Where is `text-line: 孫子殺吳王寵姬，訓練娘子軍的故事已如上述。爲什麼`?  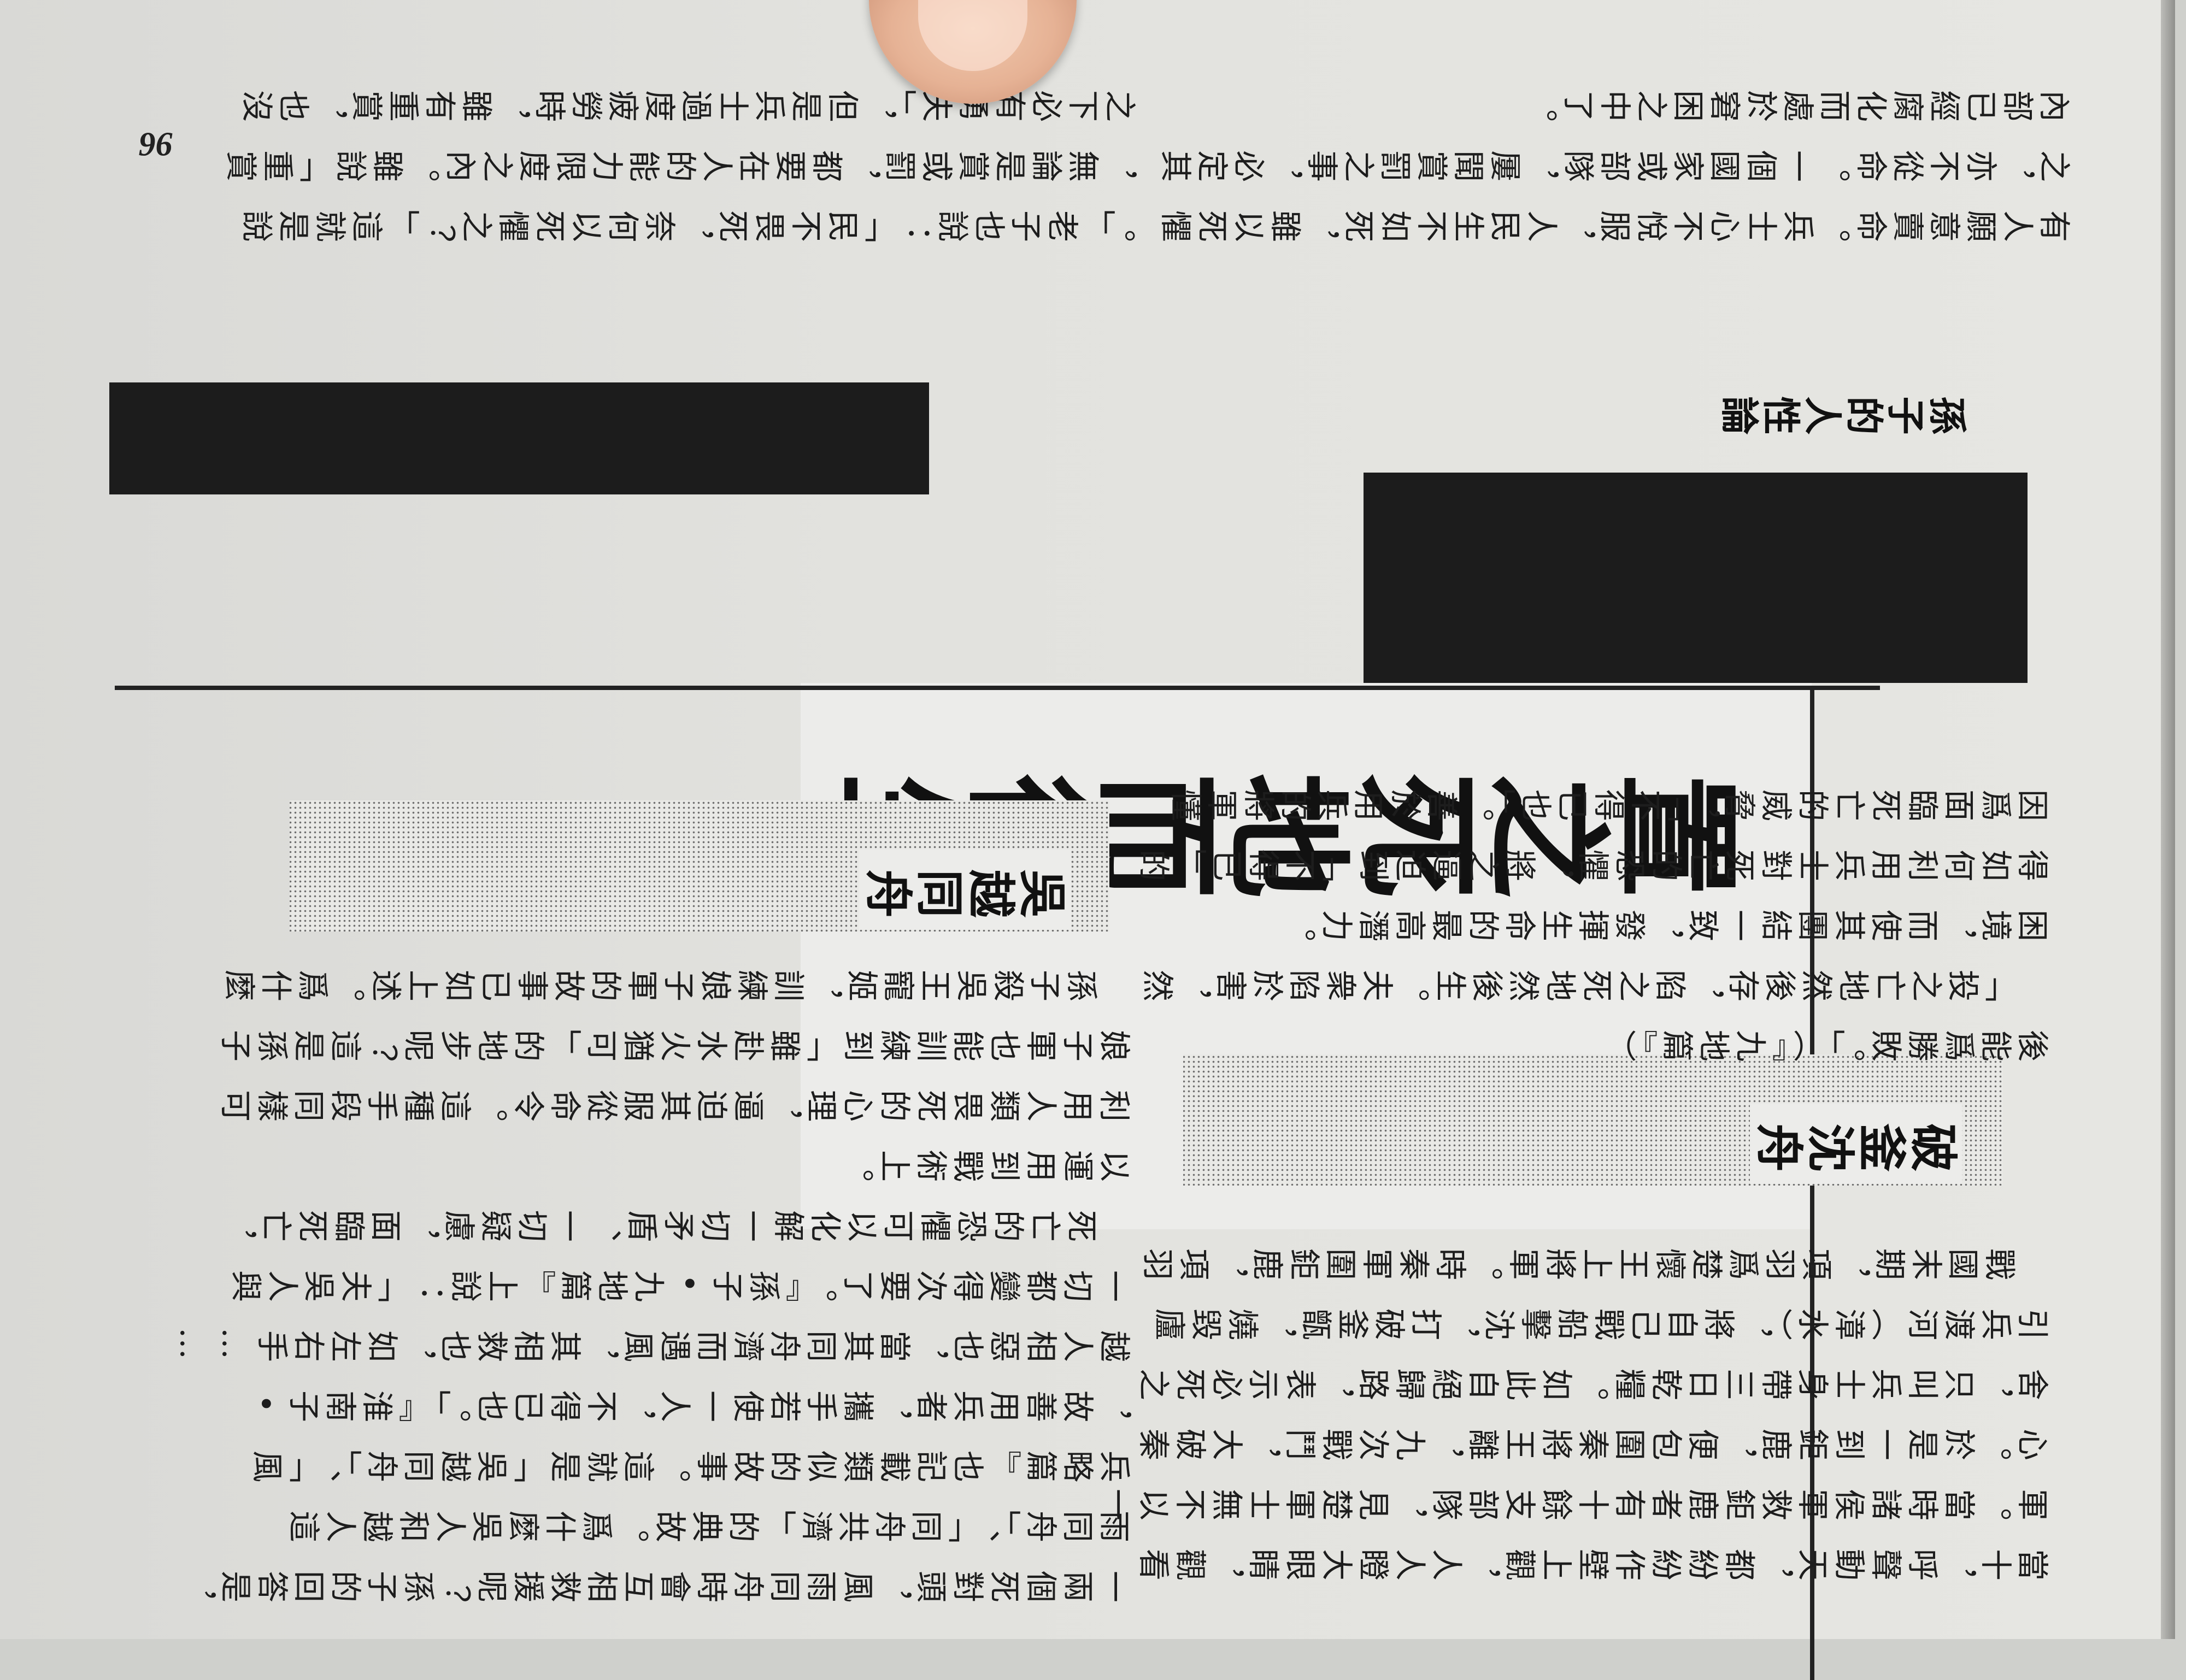
text-line: 孫子殺吳王寵姬，訓練娘子軍的故事已如上述。爲什麼 is located at coordinates (659, 983).